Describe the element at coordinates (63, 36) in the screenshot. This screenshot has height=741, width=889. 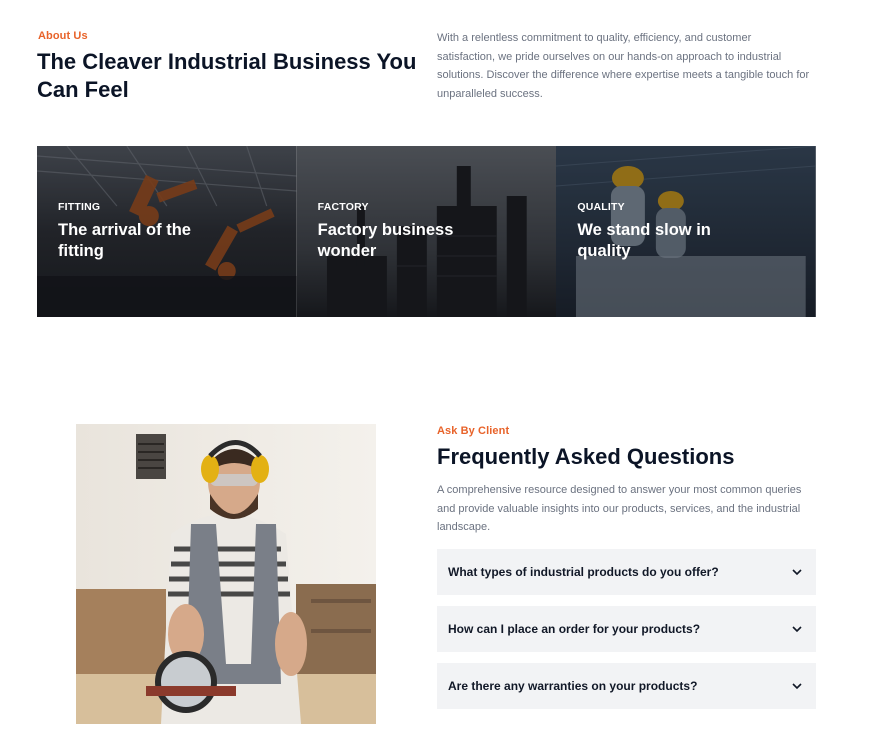
I see `about-eyebrow: About Us` at that location.